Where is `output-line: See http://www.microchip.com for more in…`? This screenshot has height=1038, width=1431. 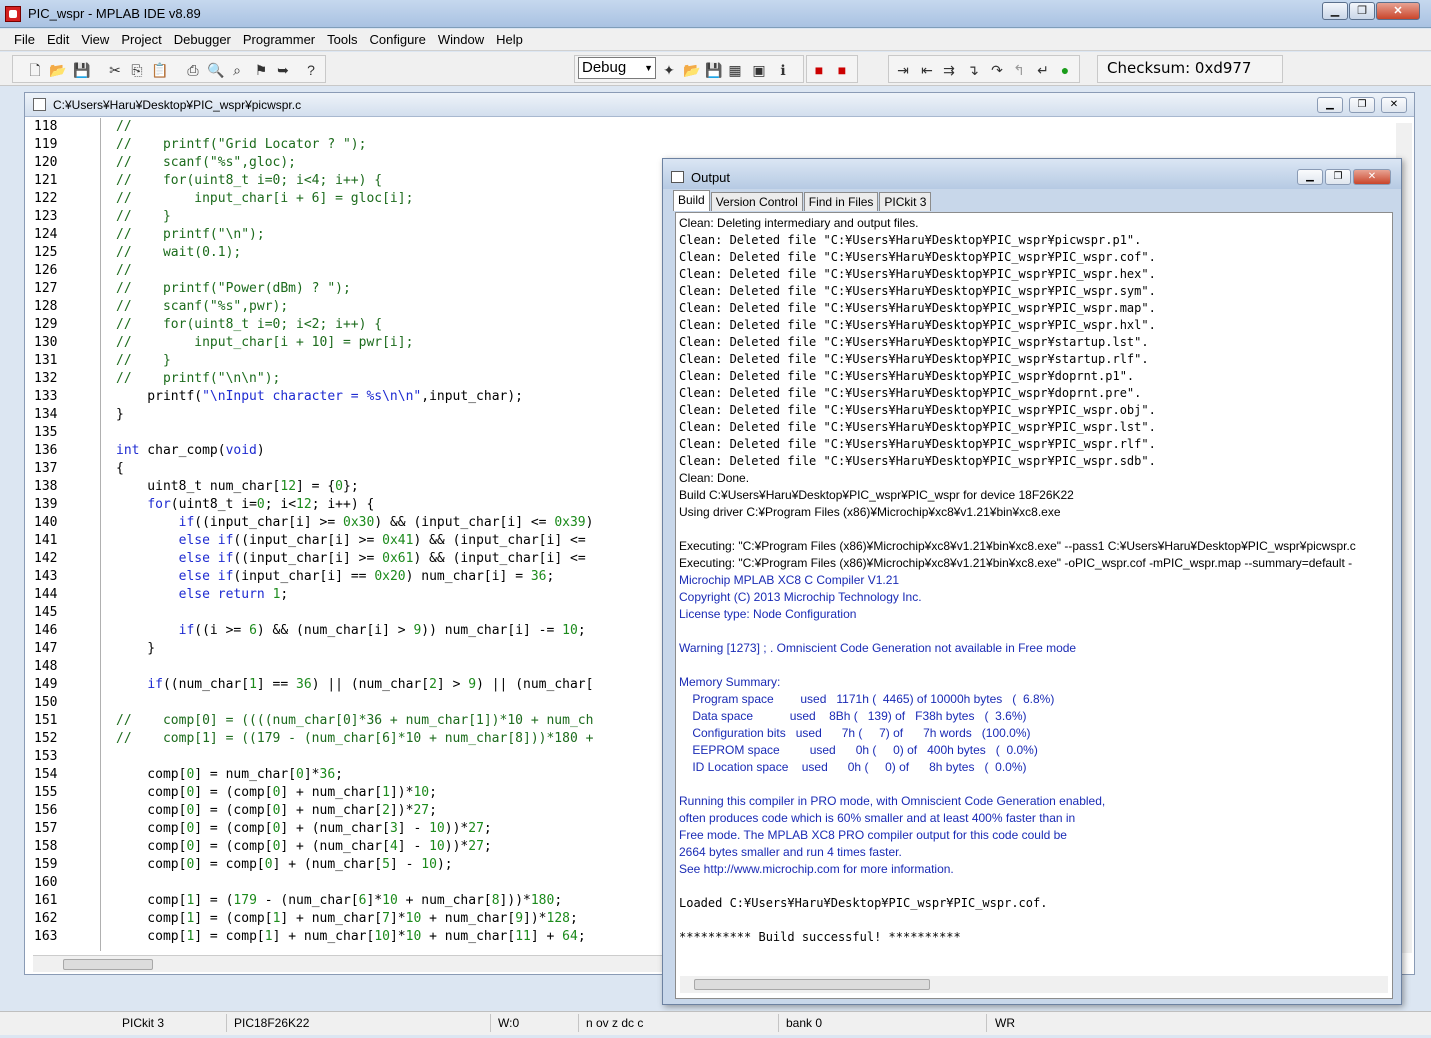
output-line: See http://www.microchip.com for more in… is located at coordinates (816, 869).